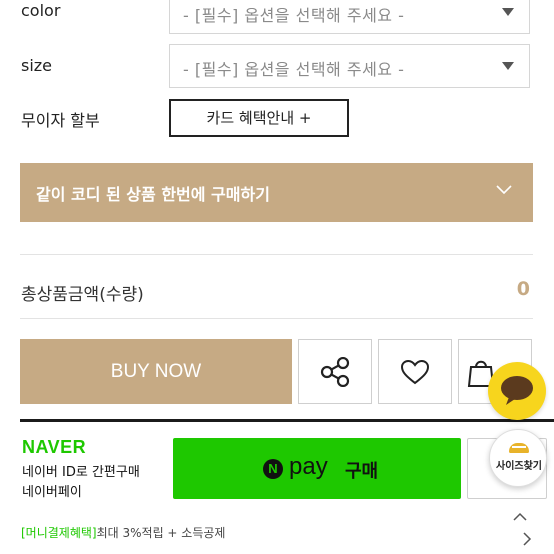 The image size is (554, 554). I want to click on naver-benefit: [머니결제혜택]최대 3%적립 + 소득공제, so click(123, 532).